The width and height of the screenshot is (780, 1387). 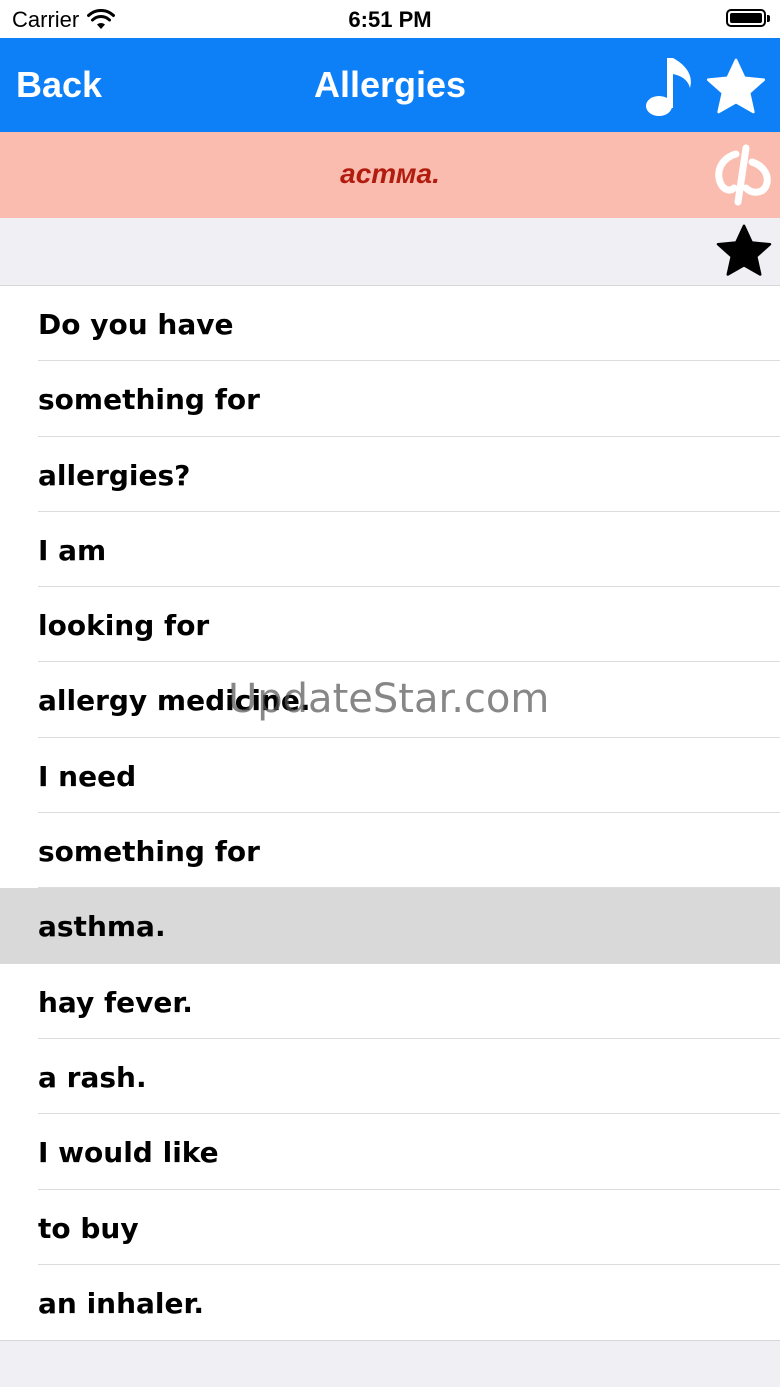 I want to click on translation-text: астма., so click(x=390, y=173).